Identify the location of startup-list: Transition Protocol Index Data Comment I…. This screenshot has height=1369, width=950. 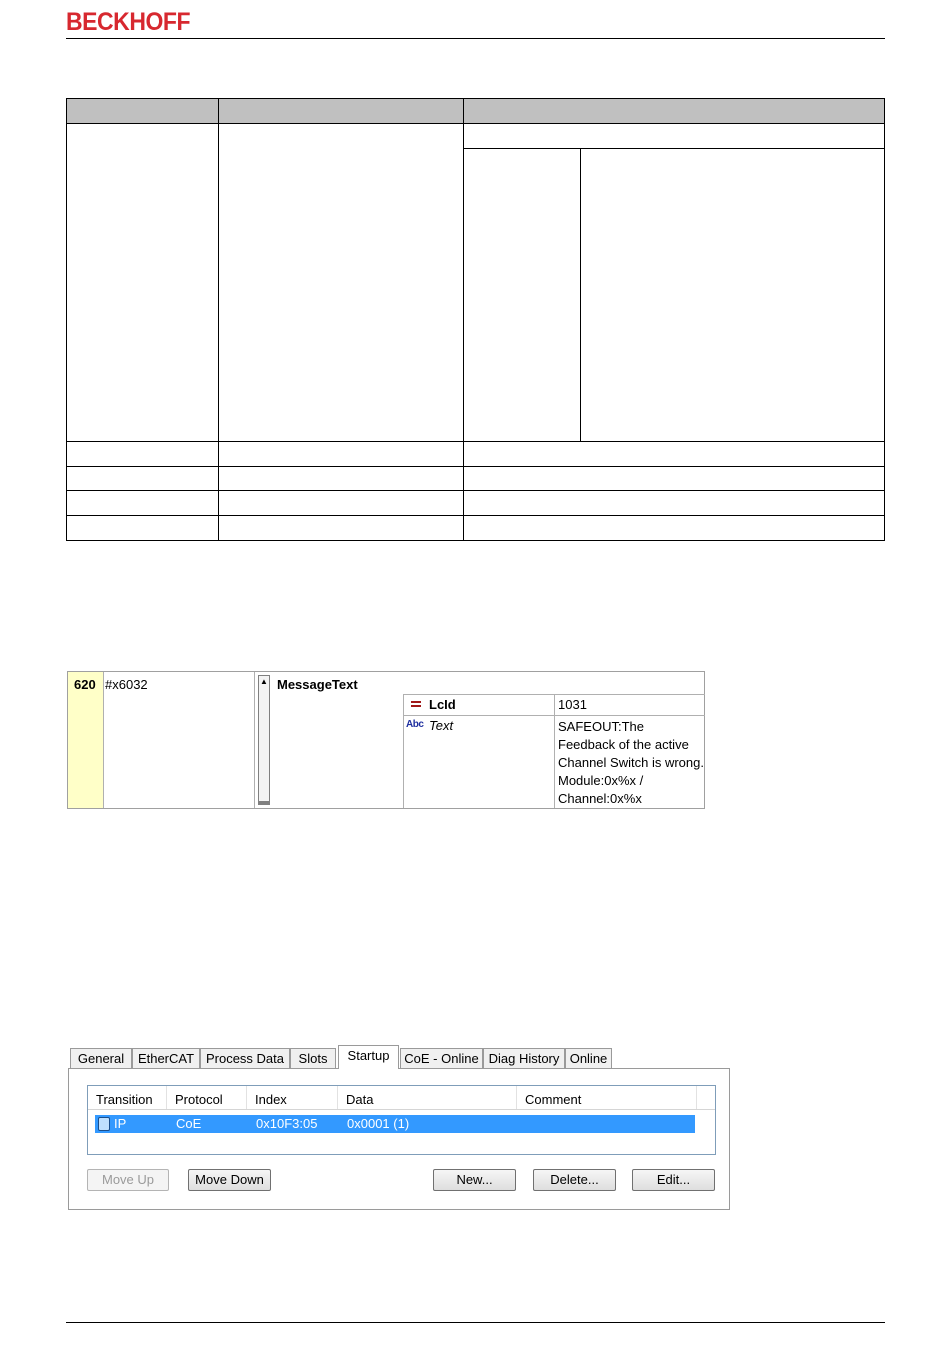
(401, 1120).